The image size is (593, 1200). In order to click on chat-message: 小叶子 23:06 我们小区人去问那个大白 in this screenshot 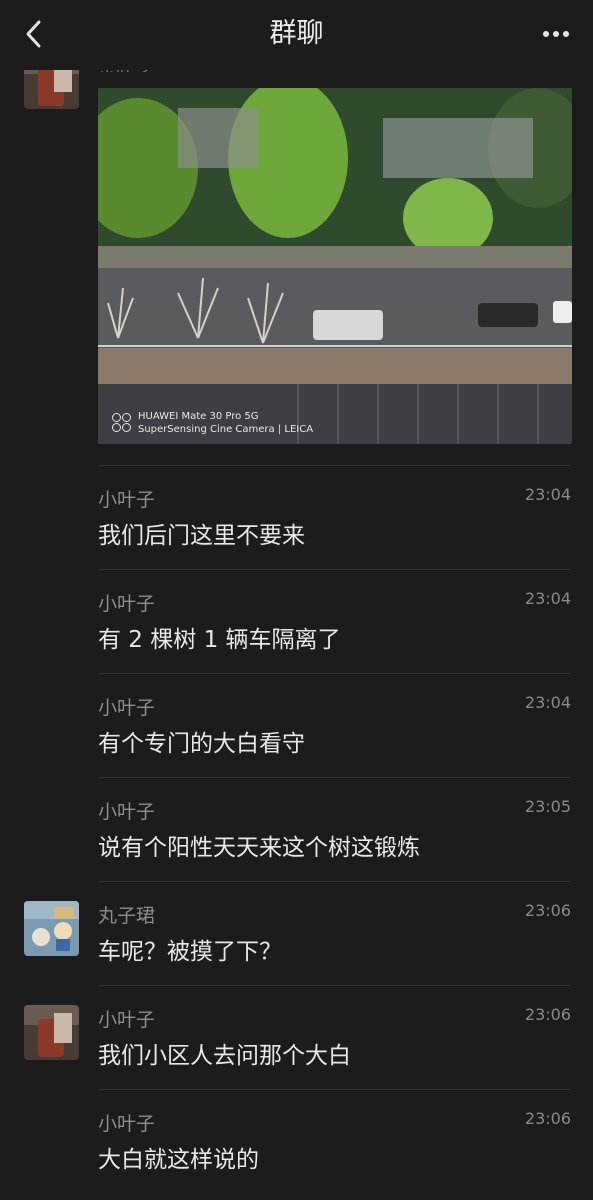, I will do `click(296, 1037)`.